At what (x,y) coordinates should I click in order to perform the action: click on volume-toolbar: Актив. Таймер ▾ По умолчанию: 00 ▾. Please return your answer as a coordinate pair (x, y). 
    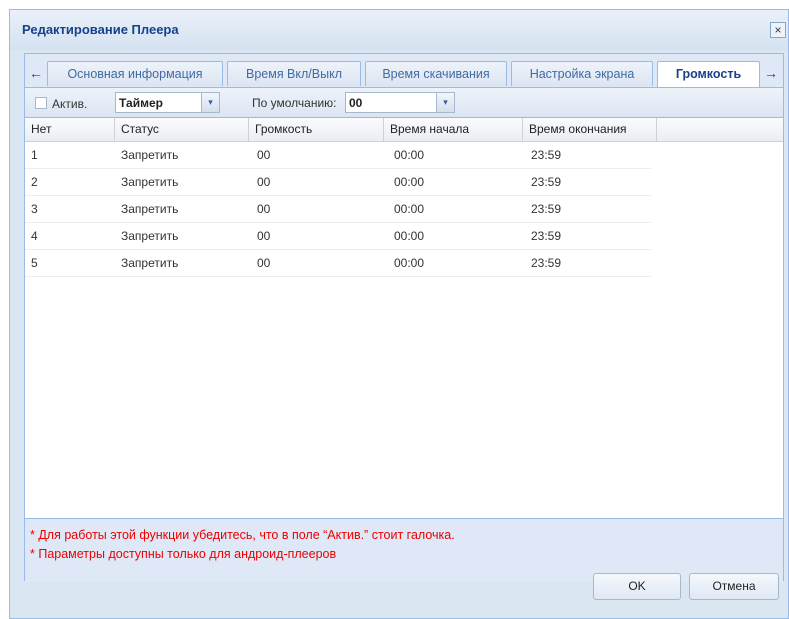
    Looking at the image, I should click on (404, 103).